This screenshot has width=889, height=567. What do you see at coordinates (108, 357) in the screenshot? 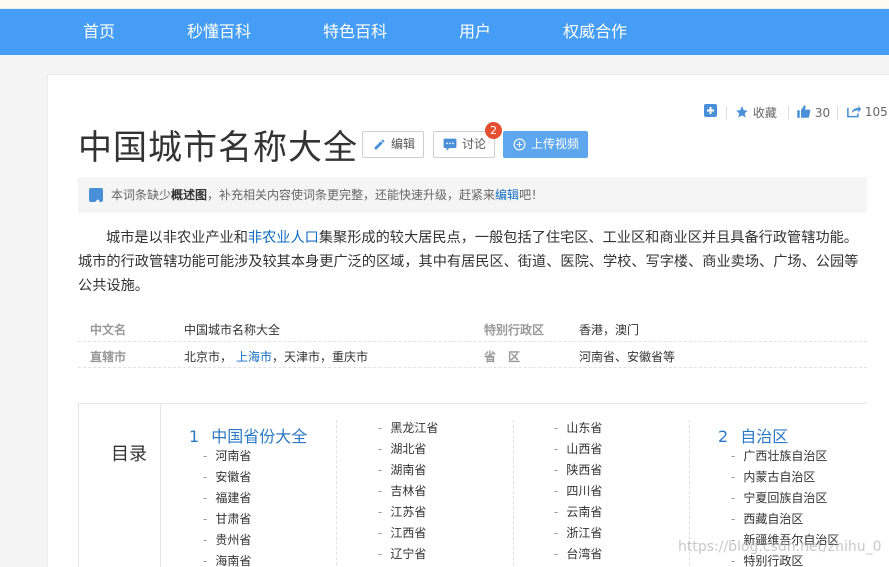
I see `info-label-municipality: 直辖市` at bounding box center [108, 357].